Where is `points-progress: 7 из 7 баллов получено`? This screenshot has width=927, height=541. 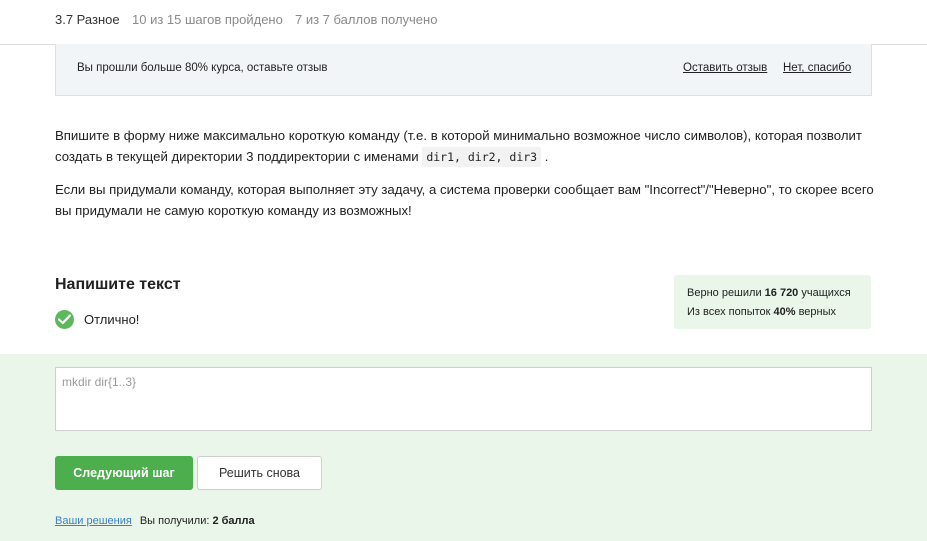
points-progress: 7 из 7 баллов получено is located at coordinates (366, 19).